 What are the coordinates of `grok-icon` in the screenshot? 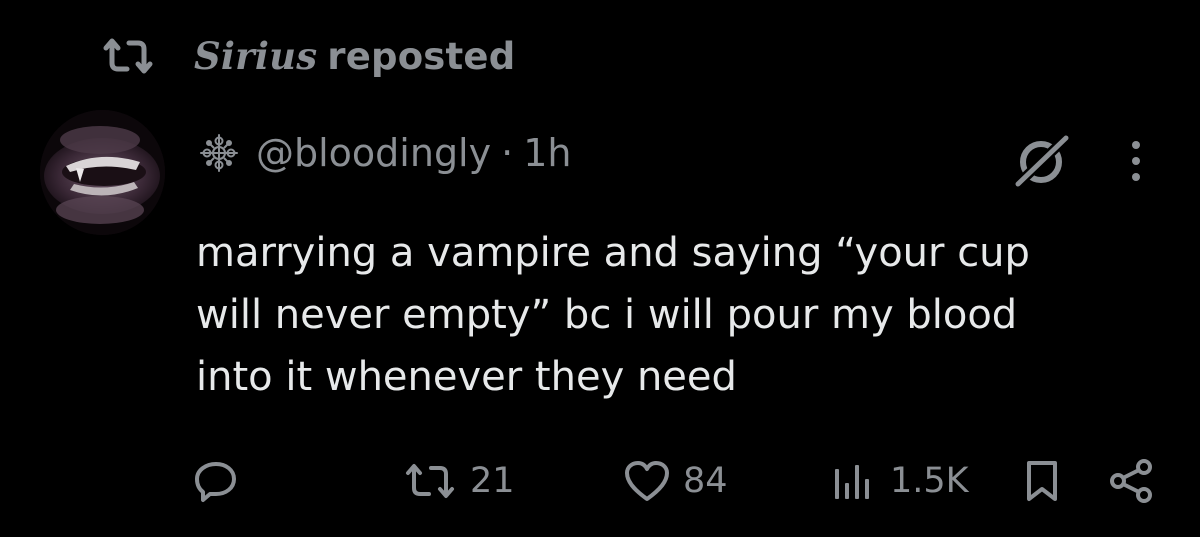 It's located at (1042, 161).